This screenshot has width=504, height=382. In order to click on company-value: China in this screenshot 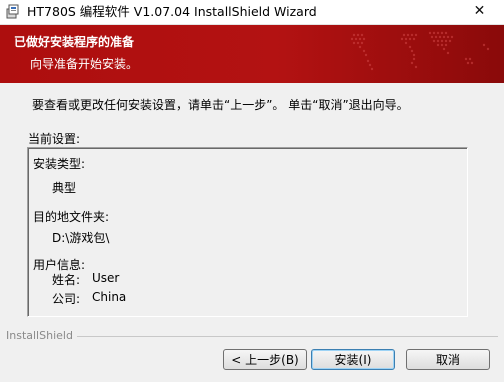, I will do `click(109, 297)`.